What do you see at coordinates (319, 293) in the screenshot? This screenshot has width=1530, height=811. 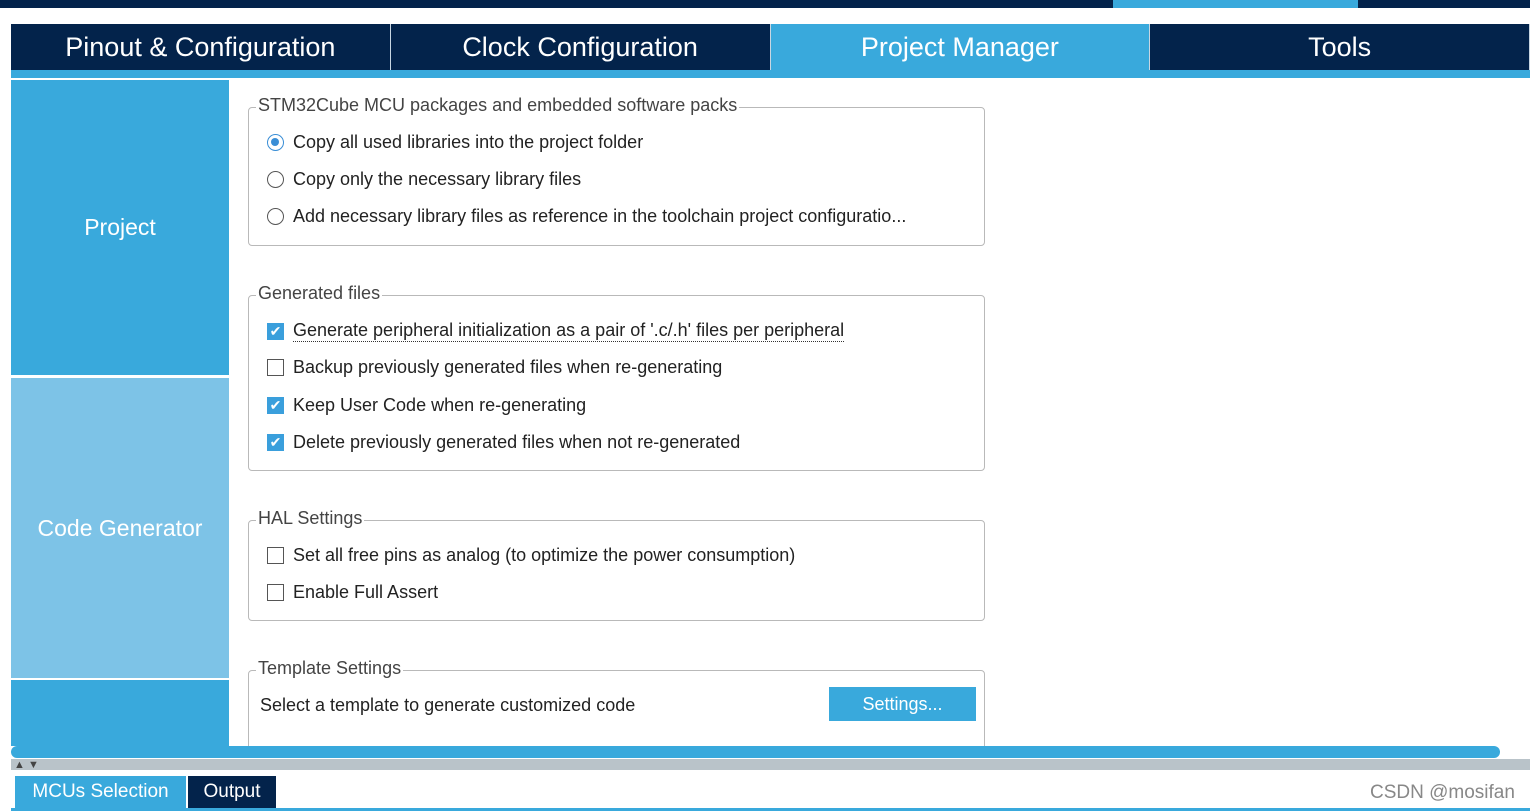 I see `group-title: Generated files` at bounding box center [319, 293].